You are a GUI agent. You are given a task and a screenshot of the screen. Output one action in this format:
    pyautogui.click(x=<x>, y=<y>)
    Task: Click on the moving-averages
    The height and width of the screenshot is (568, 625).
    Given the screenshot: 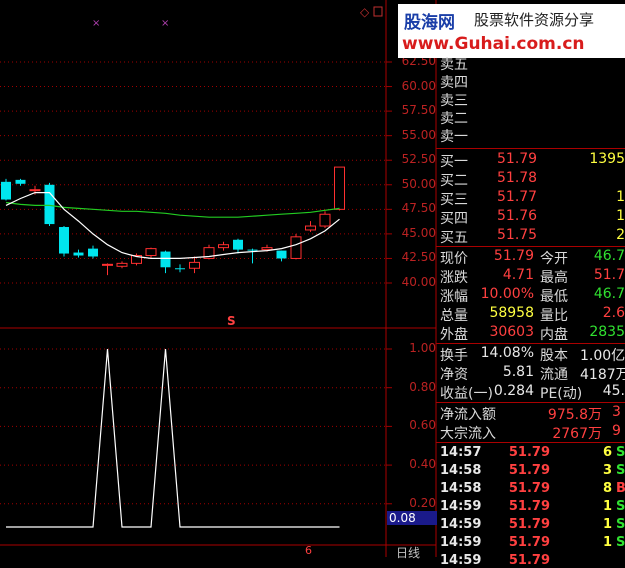 What is the action you would take?
    pyautogui.click(x=172, y=225)
    